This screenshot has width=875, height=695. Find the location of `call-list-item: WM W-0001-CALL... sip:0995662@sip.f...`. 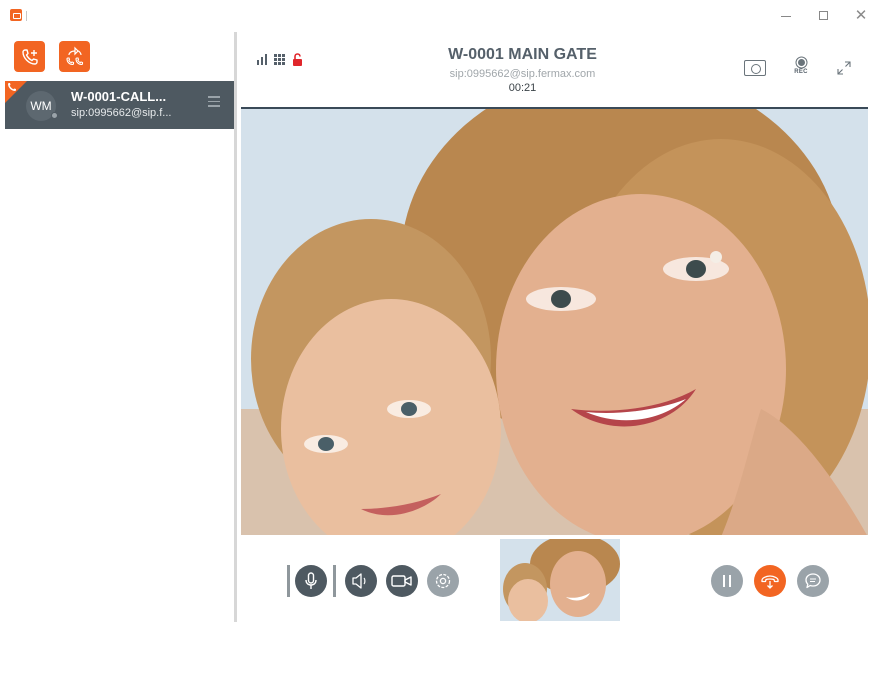

call-list-item: WM W-0001-CALL... sip:0995662@sip.f... is located at coordinates (119, 105).